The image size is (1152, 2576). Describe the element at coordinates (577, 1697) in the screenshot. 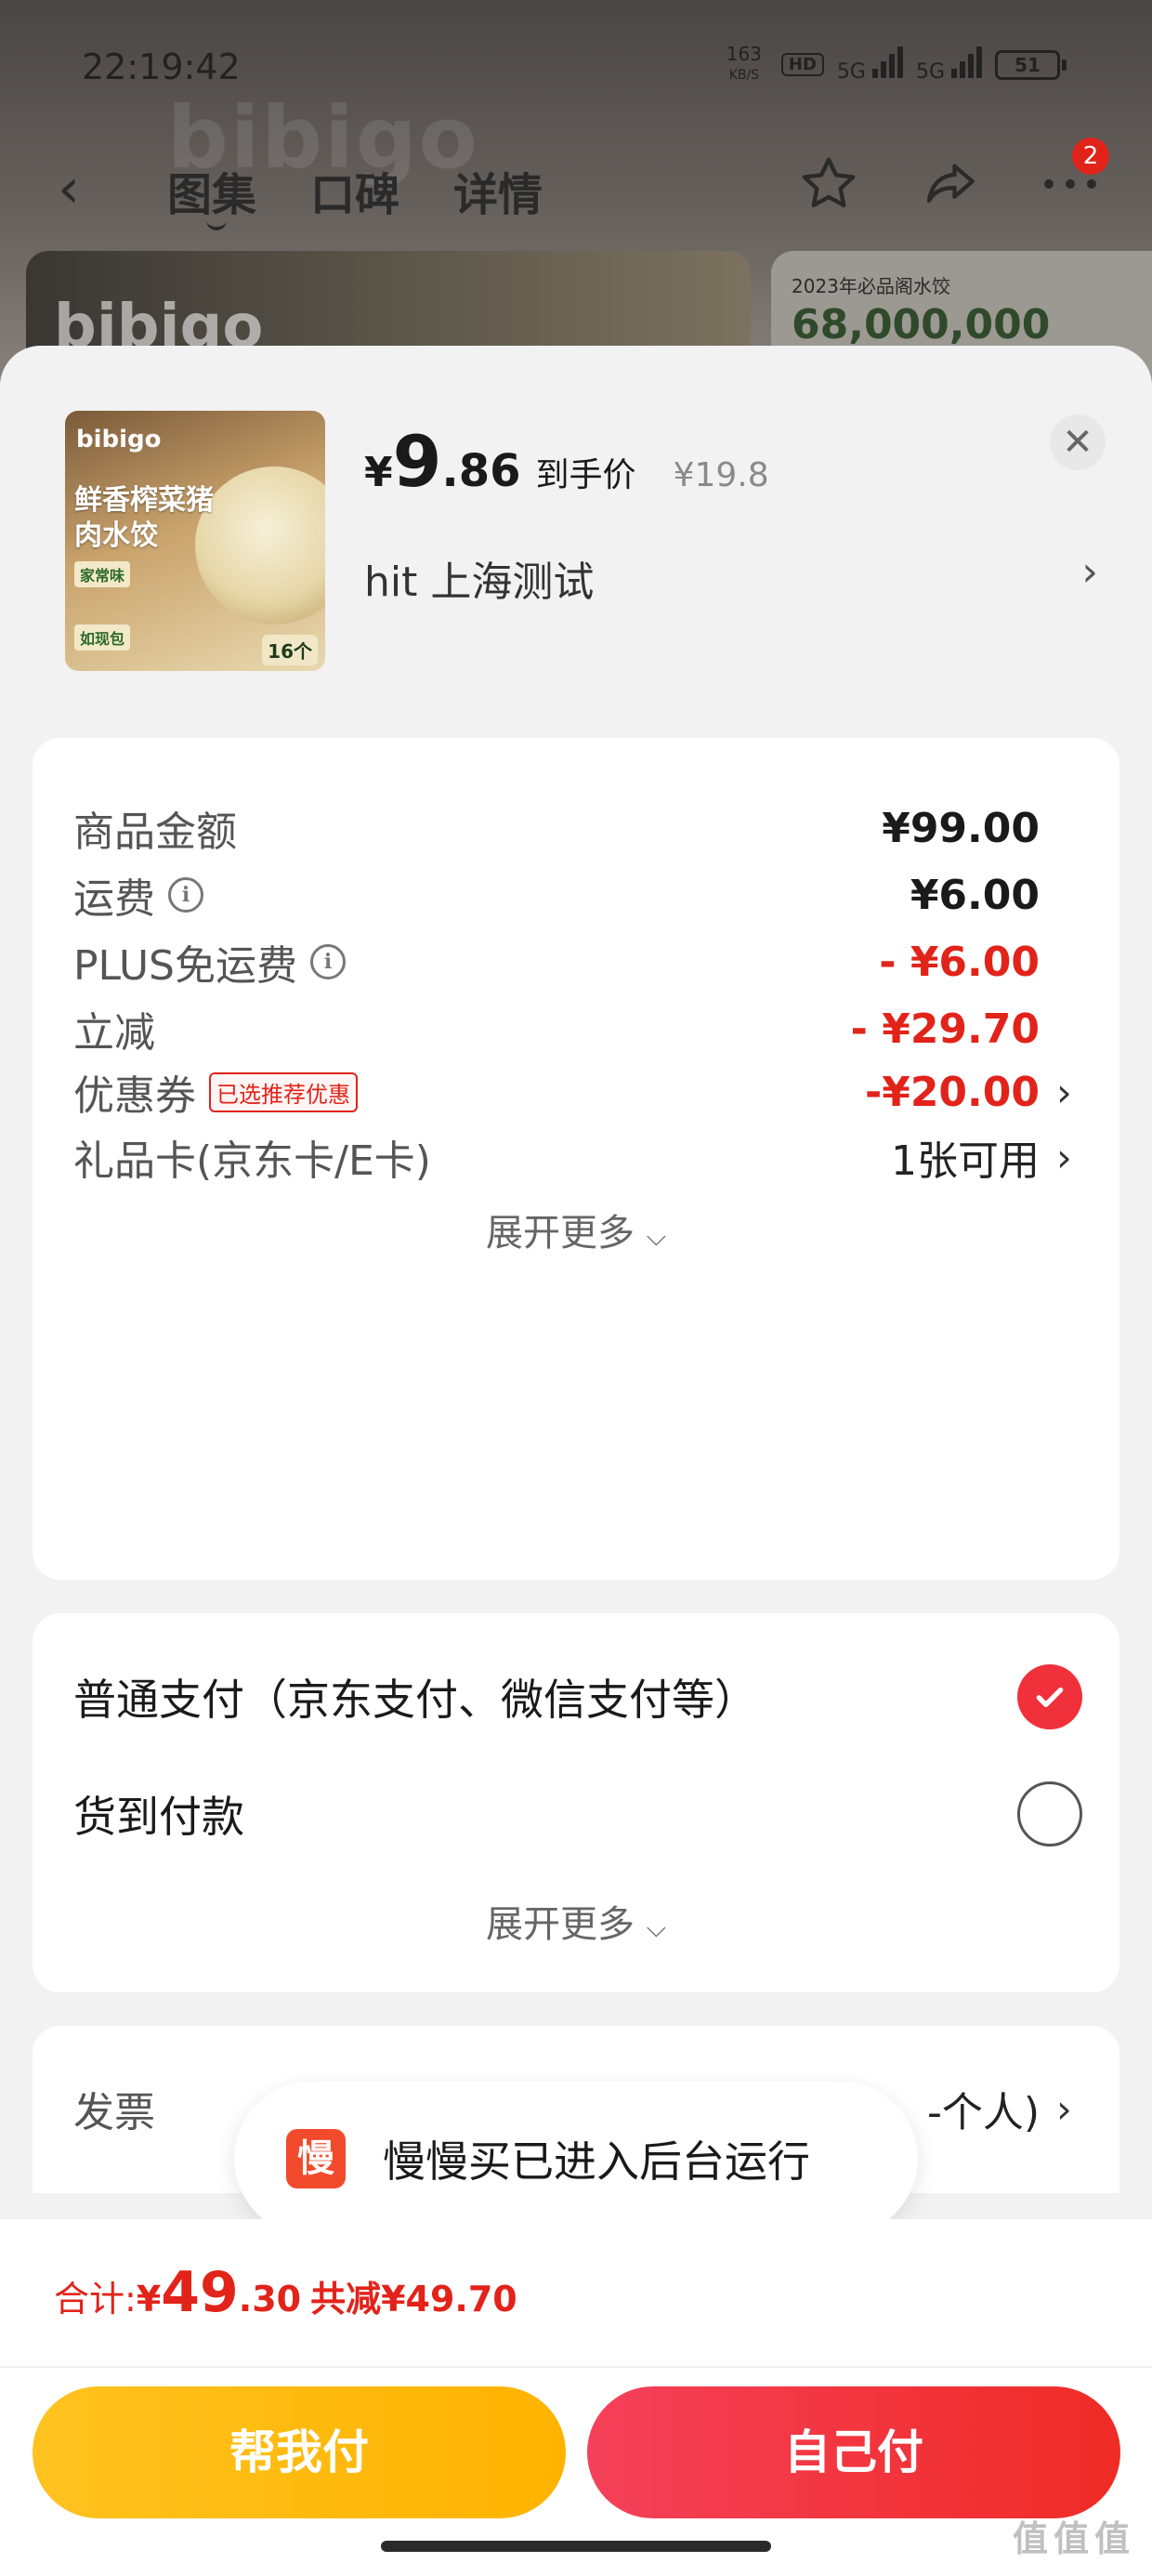

I see `payment-option-online: 普通支付（京东支付、微信支付等）` at that location.